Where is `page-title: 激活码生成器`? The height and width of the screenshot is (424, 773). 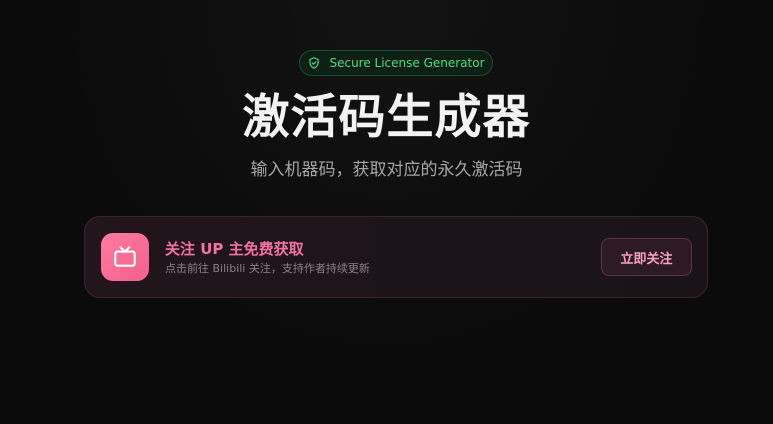 page-title: 激活码生成器 is located at coordinates (386, 117).